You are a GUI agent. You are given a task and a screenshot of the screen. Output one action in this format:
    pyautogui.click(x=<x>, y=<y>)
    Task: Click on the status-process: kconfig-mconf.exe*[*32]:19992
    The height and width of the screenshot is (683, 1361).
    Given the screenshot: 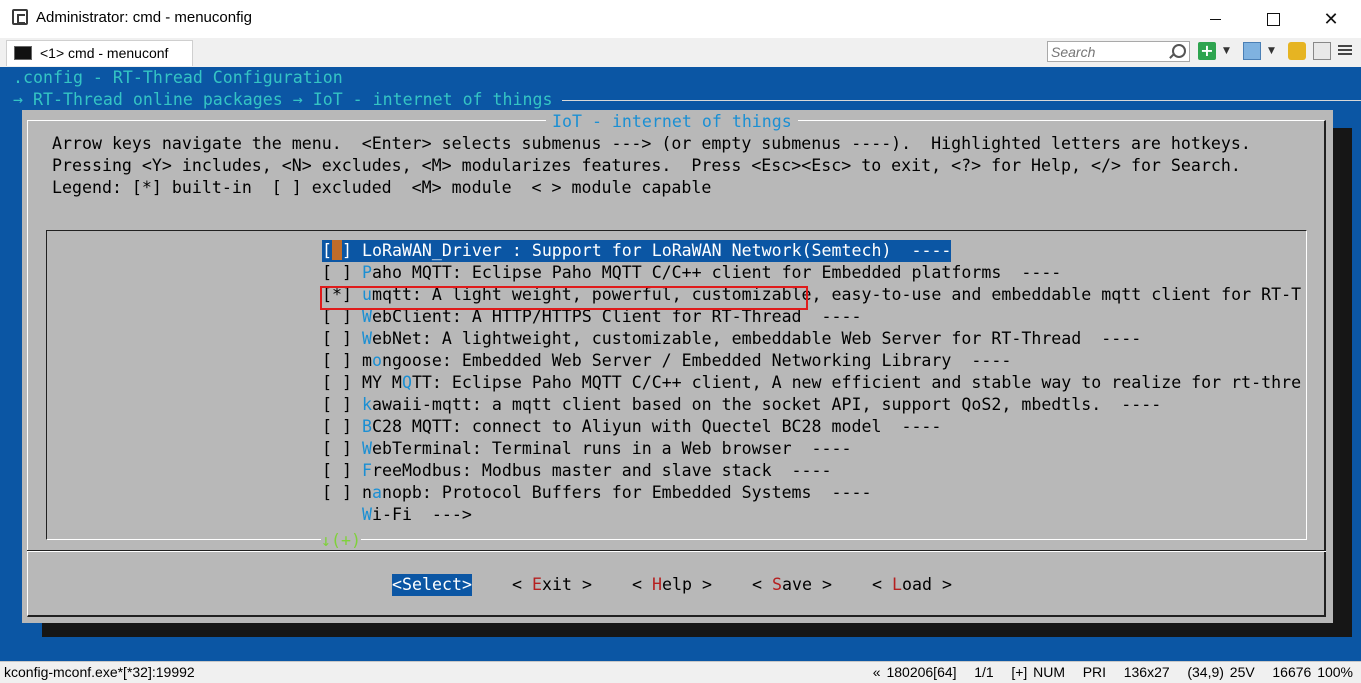 What is the action you would take?
    pyautogui.click(x=99, y=672)
    